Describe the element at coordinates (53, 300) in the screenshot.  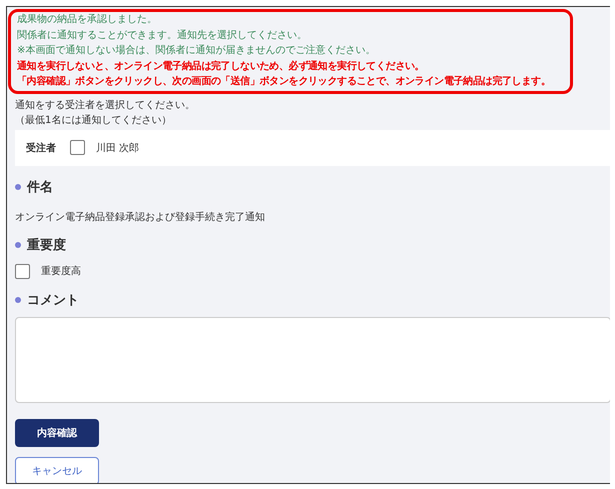
I see `section-heading: コメント` at that location.